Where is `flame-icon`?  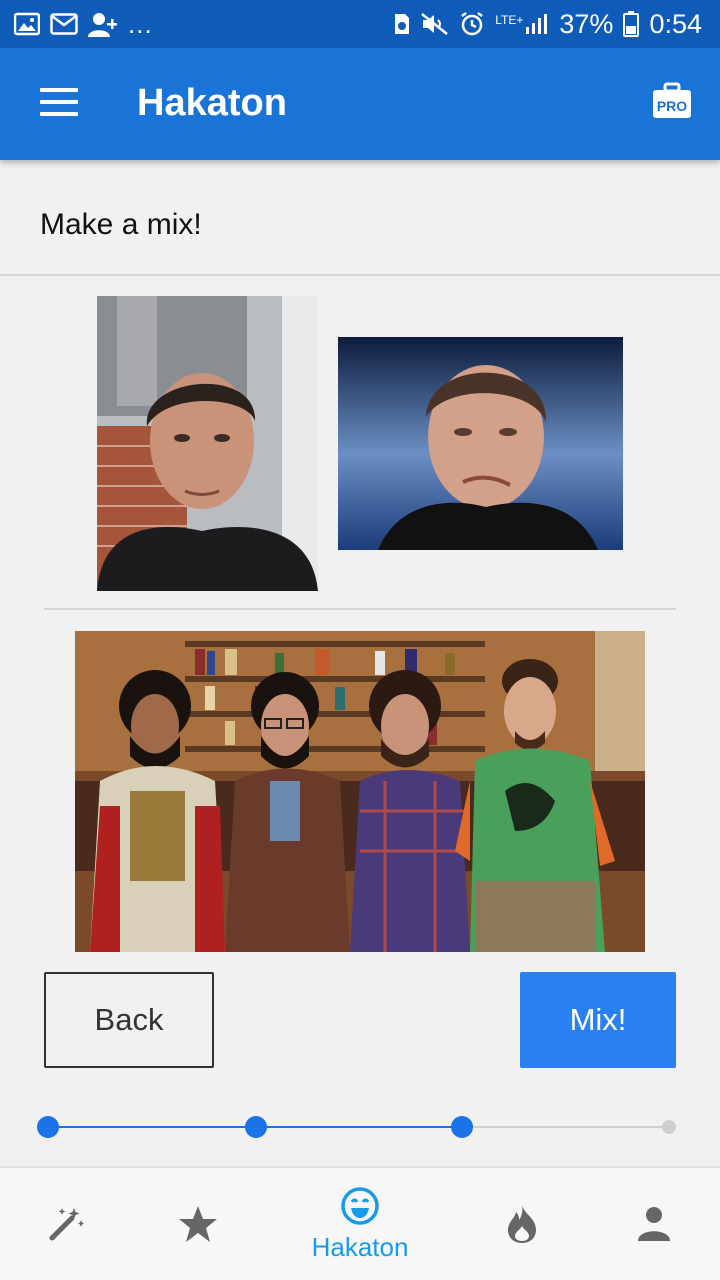
flame-icon is located at coordinates (522, 1224).